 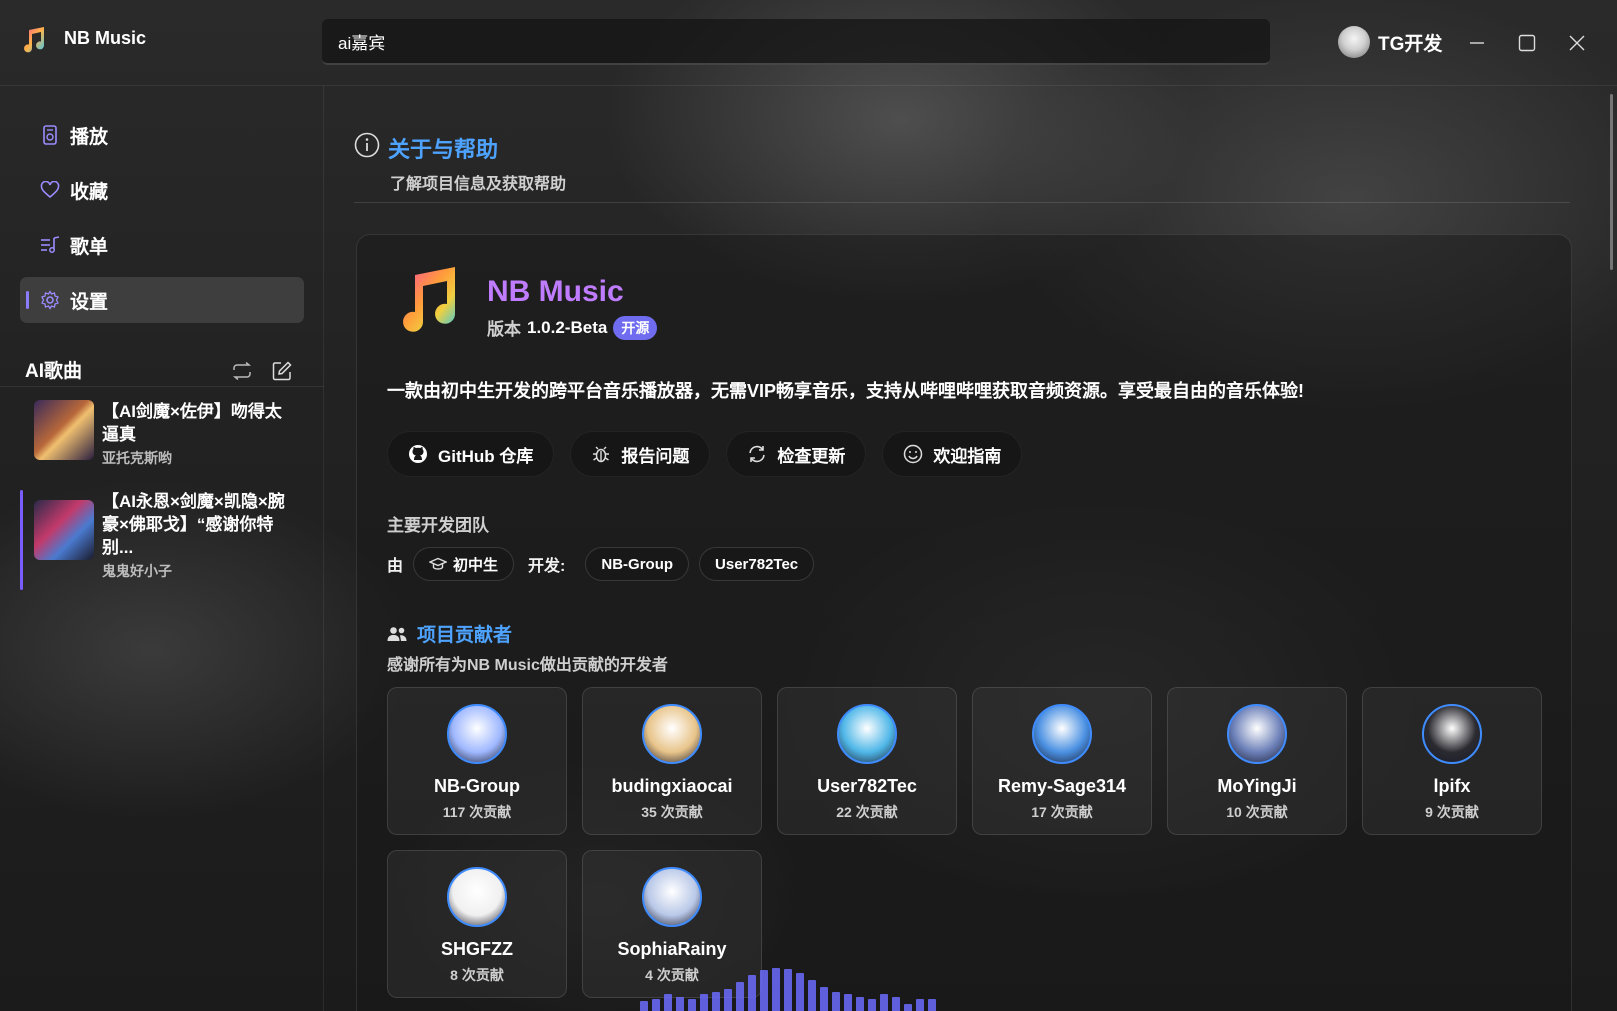 I want to click on list-item: 【AI剑魔×佐伊】吻得太逼真 亚托克斯哟, so click(x=165, y=434).